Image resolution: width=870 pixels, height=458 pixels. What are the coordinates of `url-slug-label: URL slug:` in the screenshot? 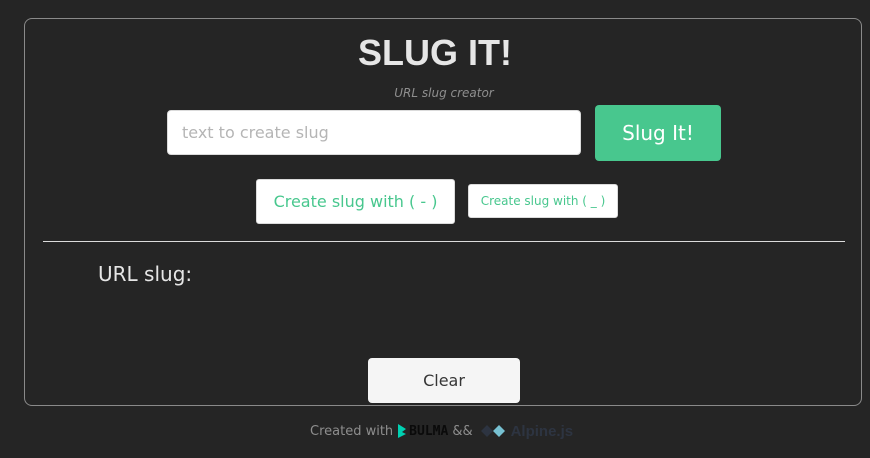 It's located at (145, 274).